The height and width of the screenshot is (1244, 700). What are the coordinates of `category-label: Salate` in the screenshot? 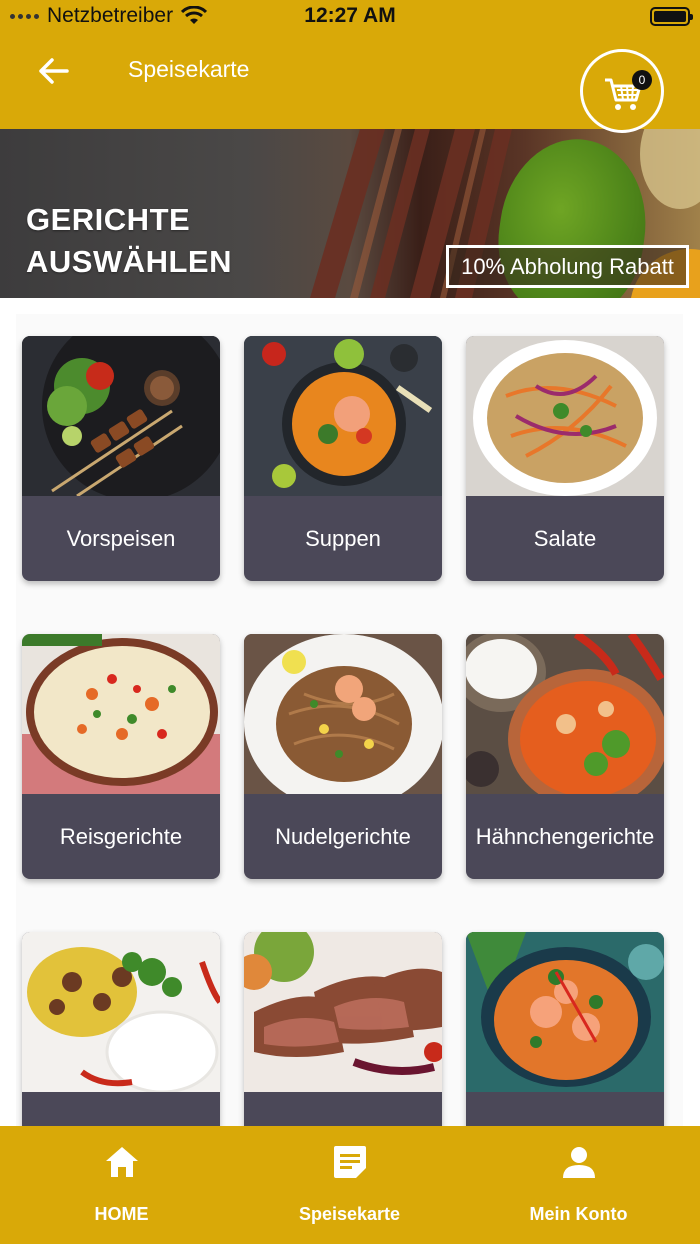 It's located at (565, 538).